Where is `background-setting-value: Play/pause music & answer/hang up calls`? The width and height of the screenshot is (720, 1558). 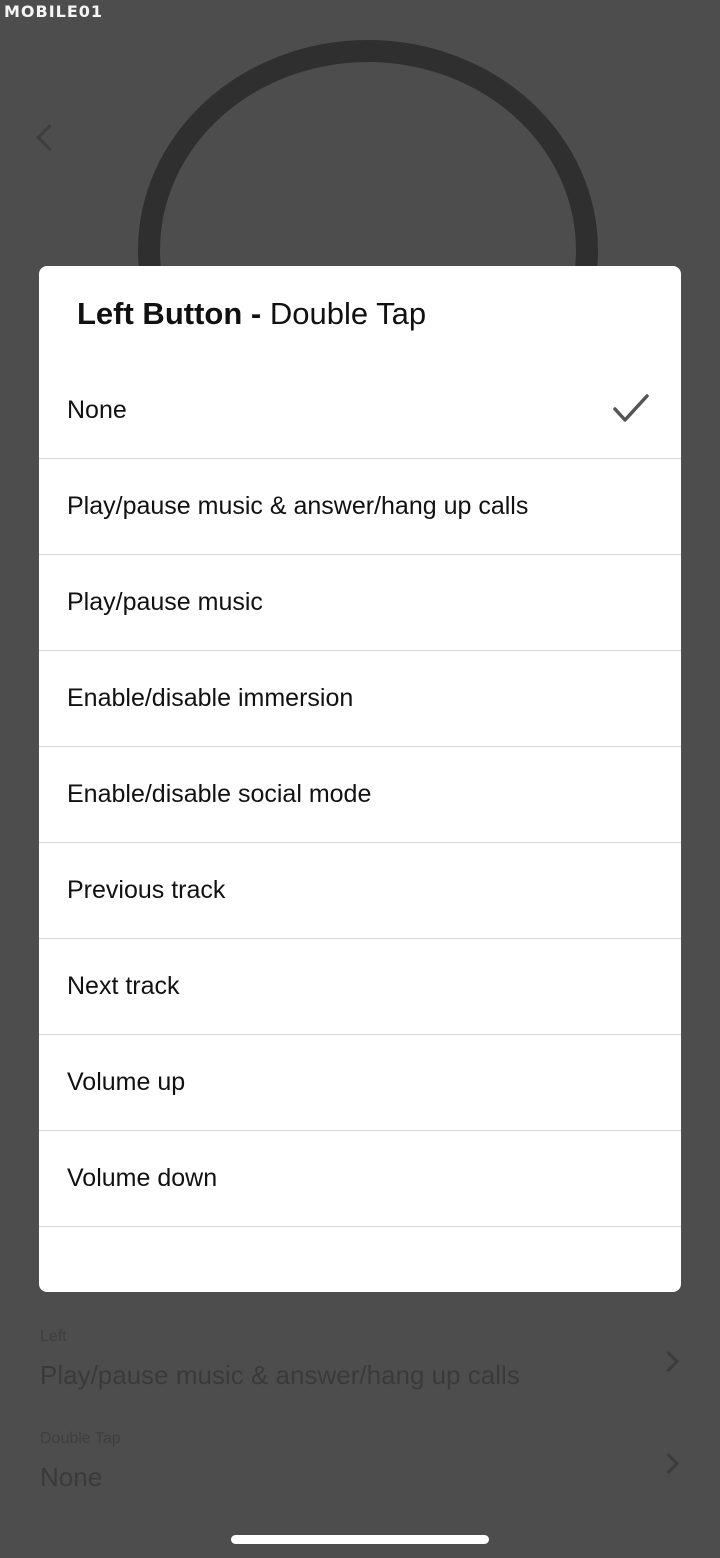 background-setting-value: Play/pause music & answer/hang up calls is located at coordinates (280, 1375).